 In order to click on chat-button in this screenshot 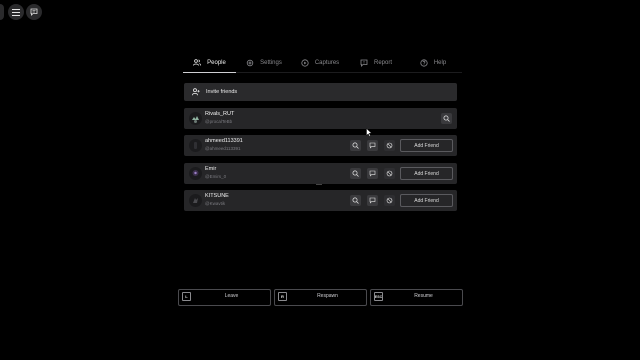, I will do `click(34, 12)`.